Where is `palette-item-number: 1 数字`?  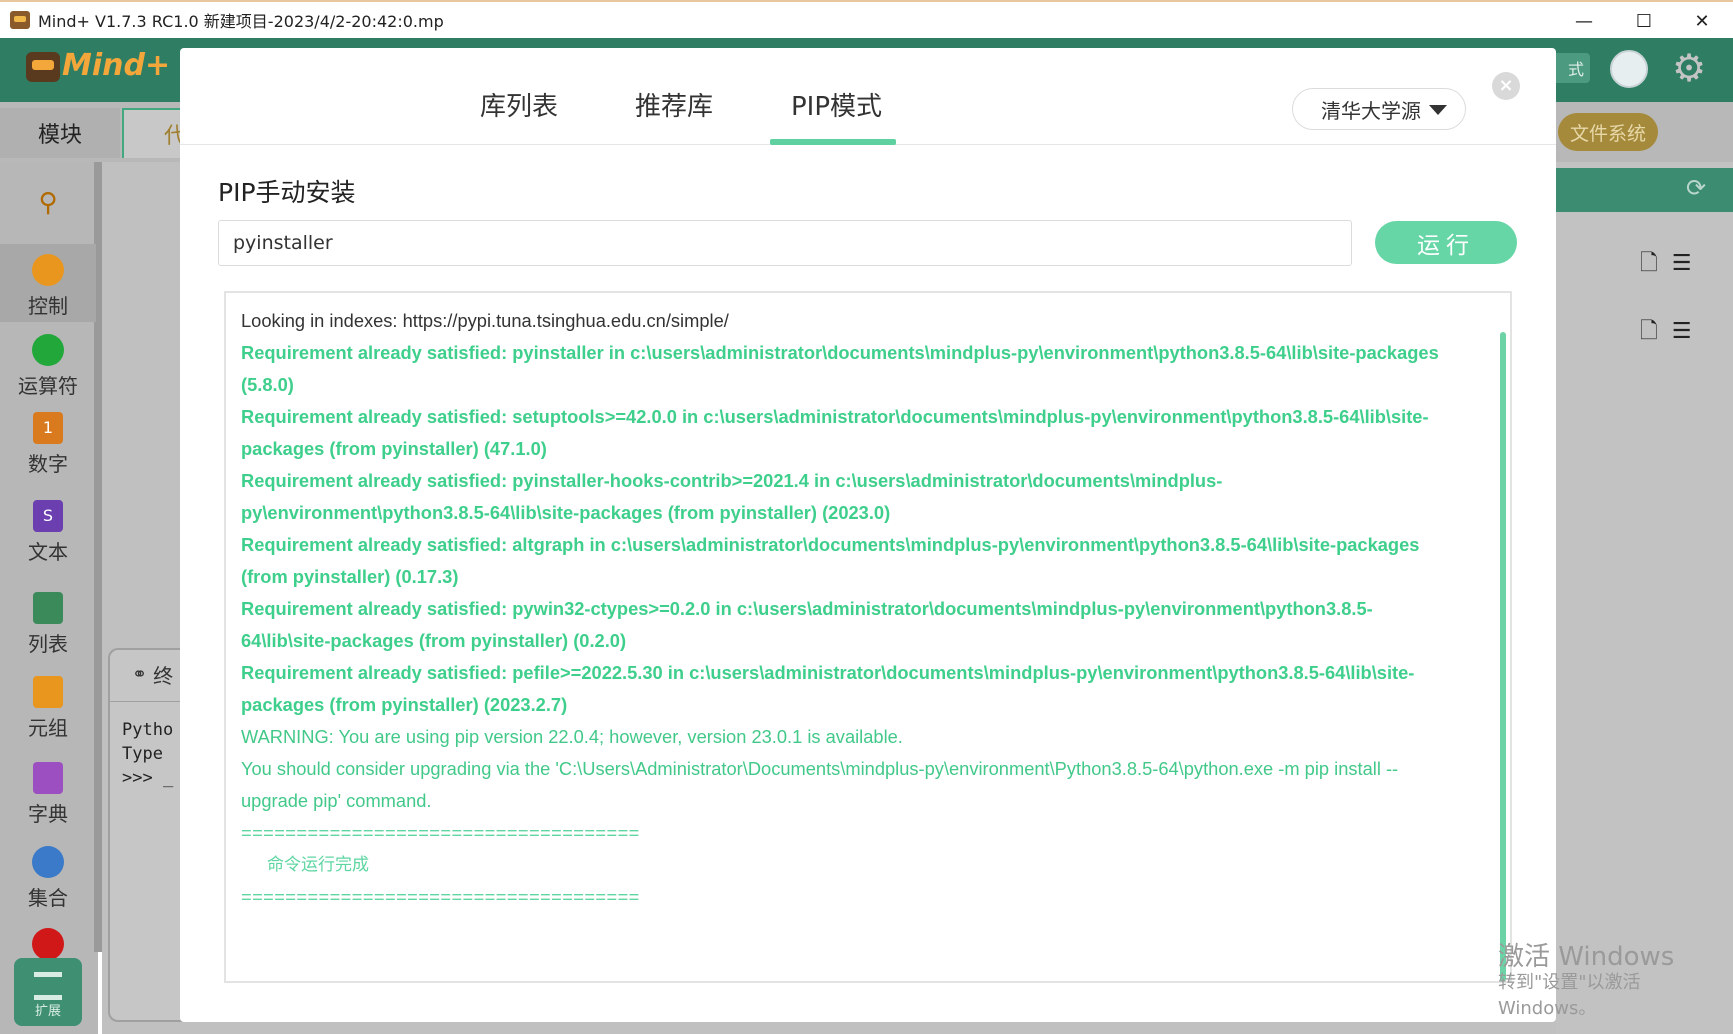 palette-item-number: 1 数字 is located at coordinates (48, 444).